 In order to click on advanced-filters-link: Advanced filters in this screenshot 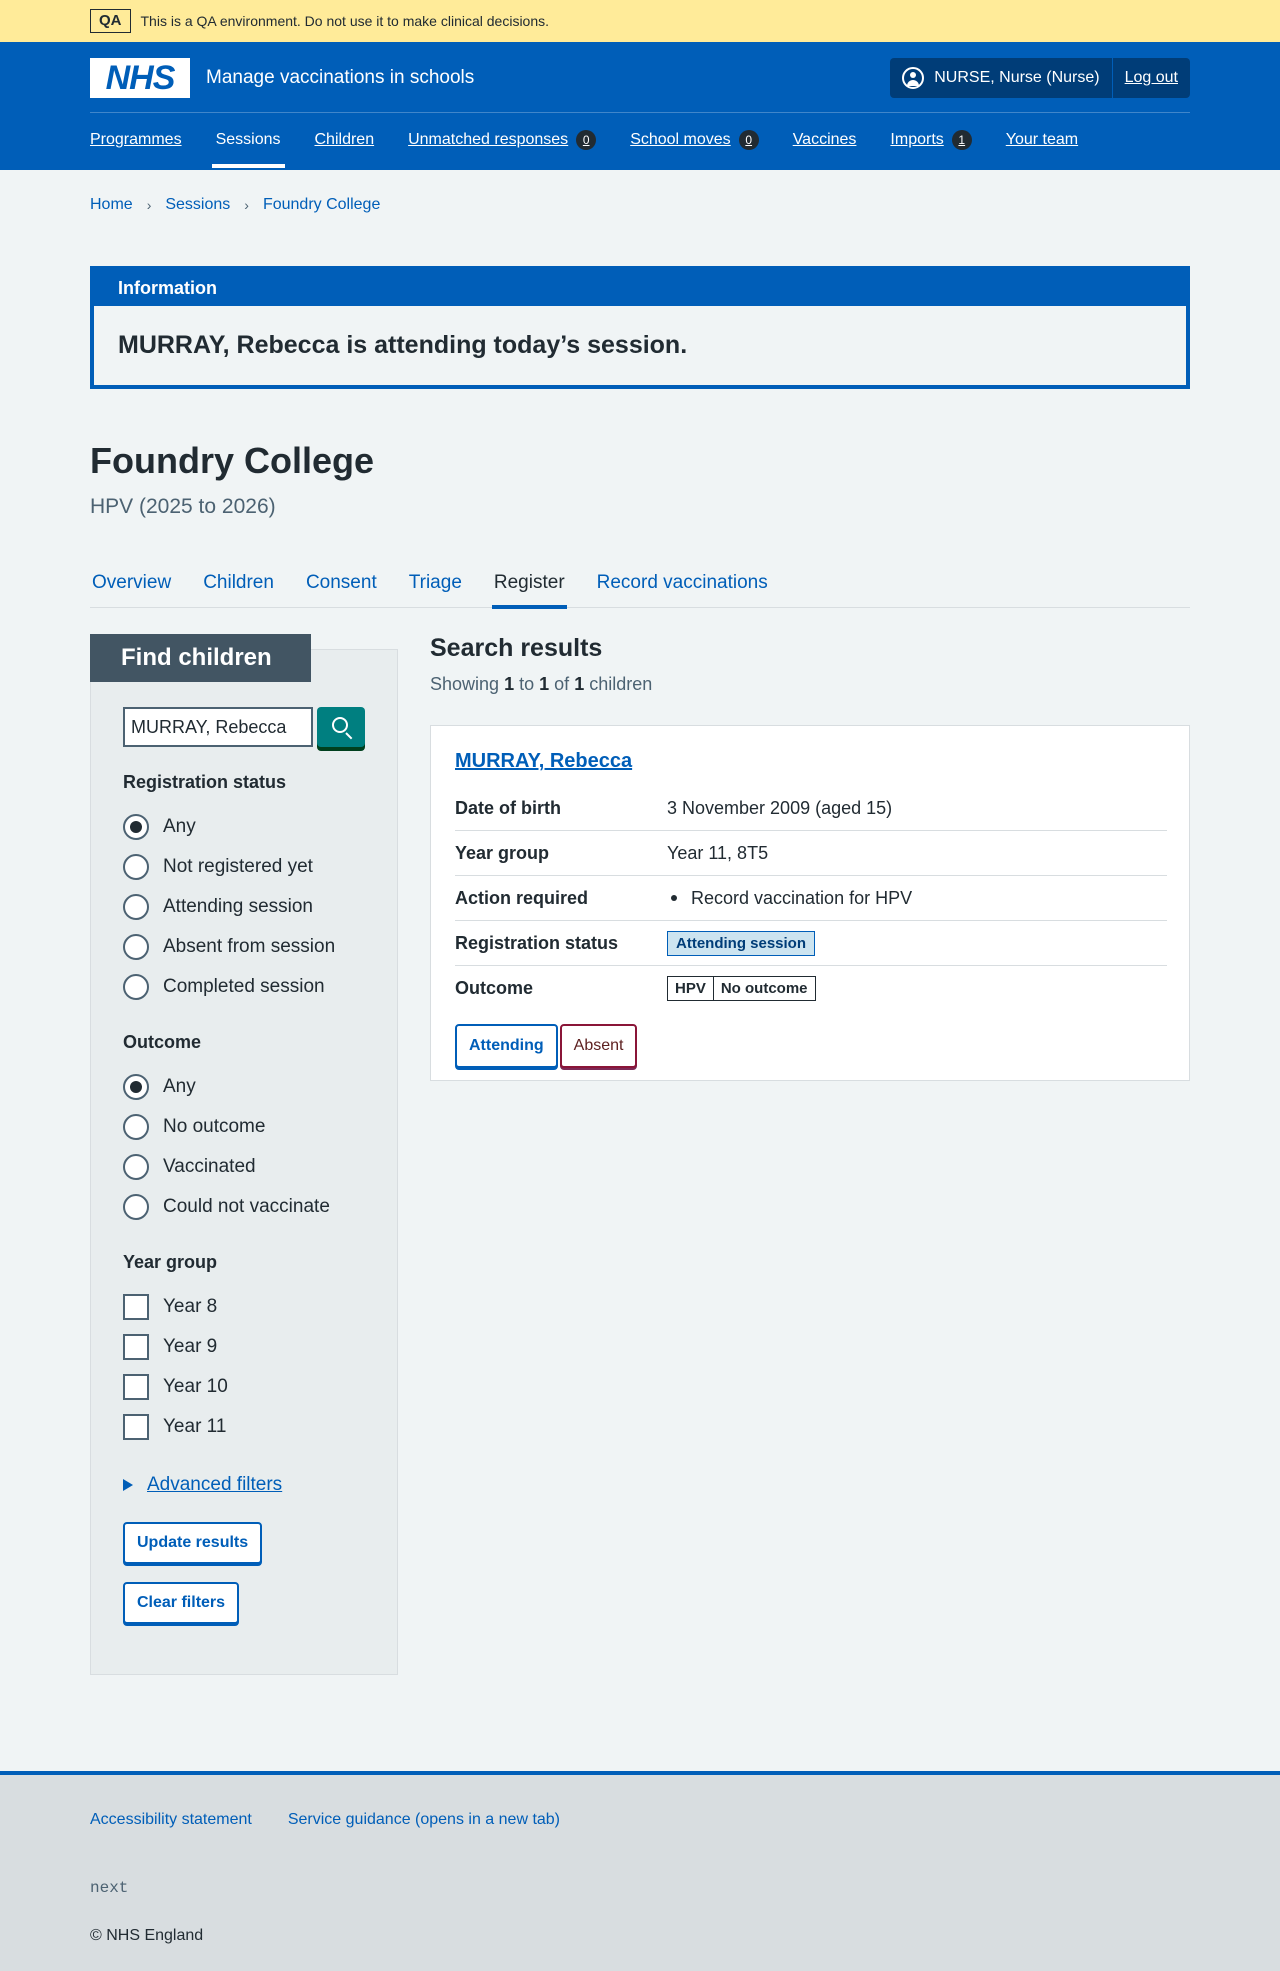, I will do `click(214, 1485)`.